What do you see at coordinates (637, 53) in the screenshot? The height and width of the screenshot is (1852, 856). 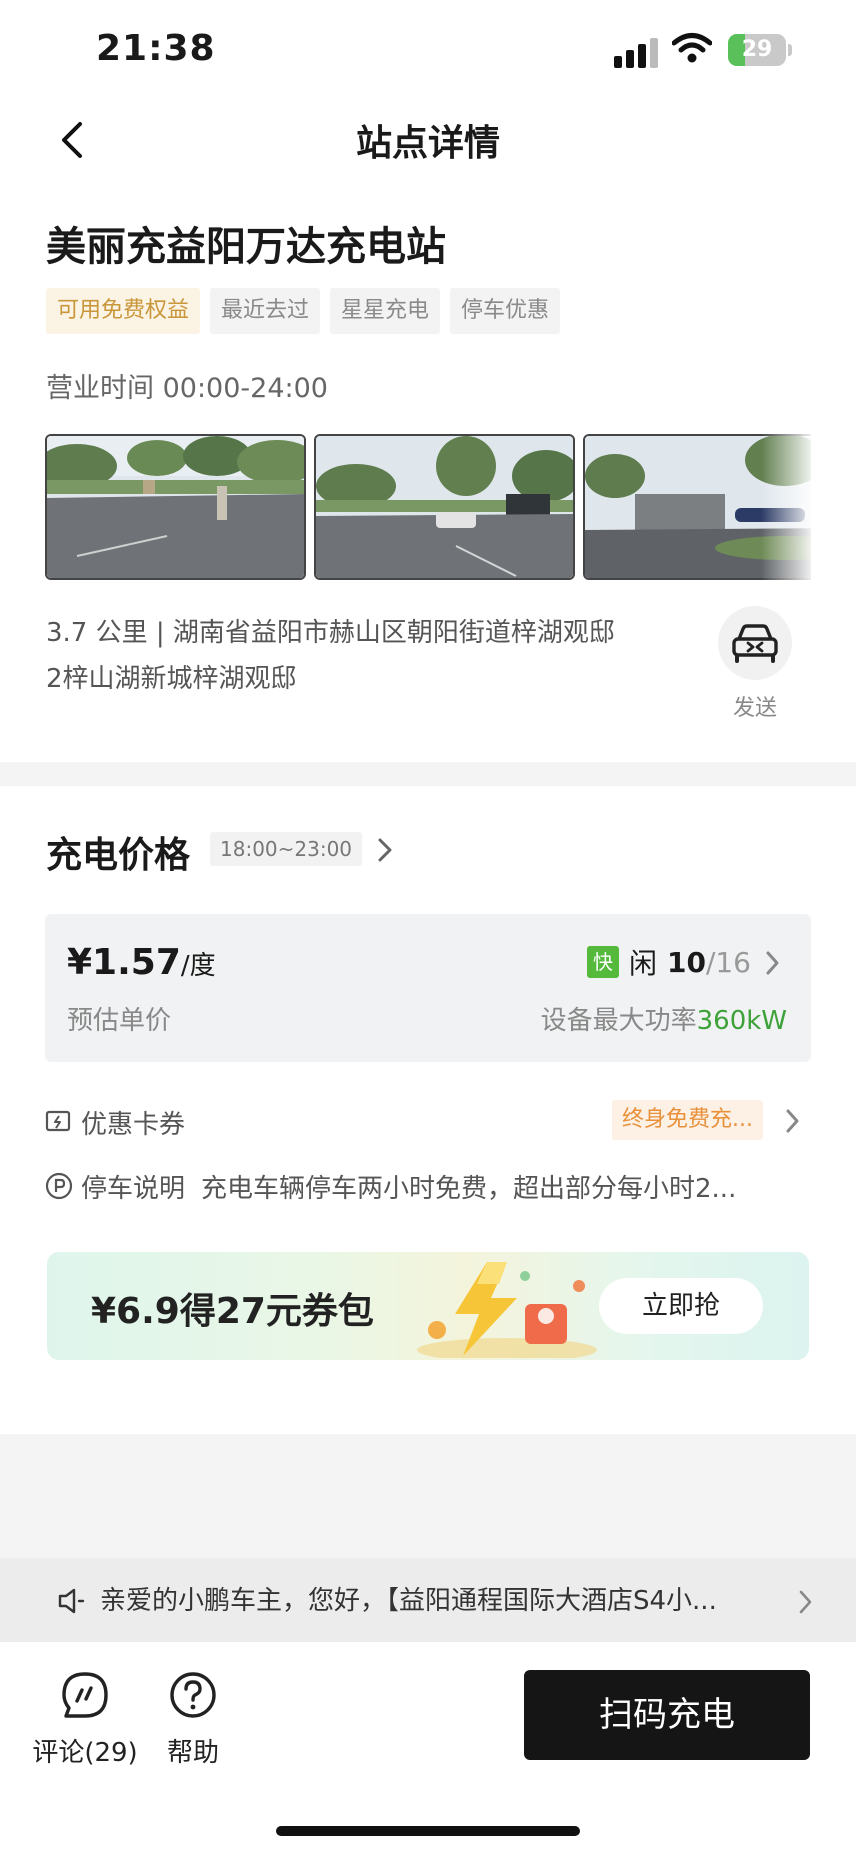 I see `cellular-signal-icon` at bounding box center [637, 53].